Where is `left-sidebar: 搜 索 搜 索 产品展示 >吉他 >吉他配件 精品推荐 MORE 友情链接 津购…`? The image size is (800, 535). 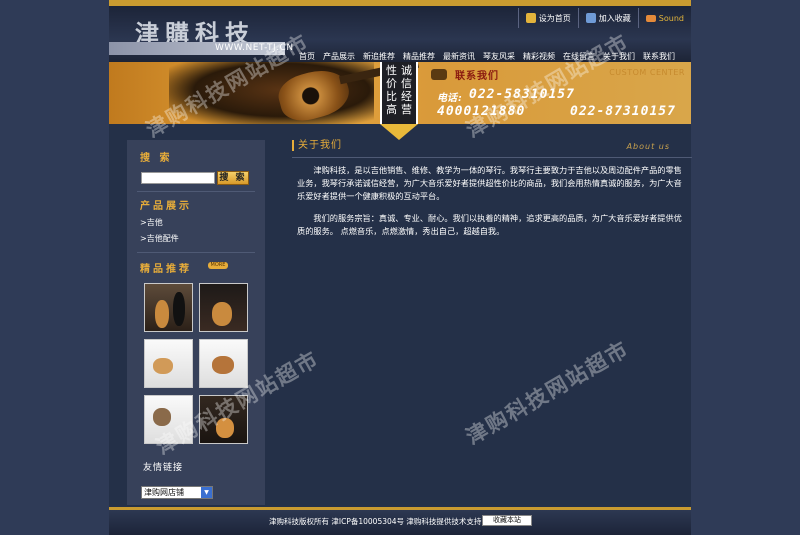
left-sidebar: 搜 索 搜 索 产品展示 >吉他 >吉他配件 精品推荐 MORE 友情链接 津购… is located at coordinates (196, 322).